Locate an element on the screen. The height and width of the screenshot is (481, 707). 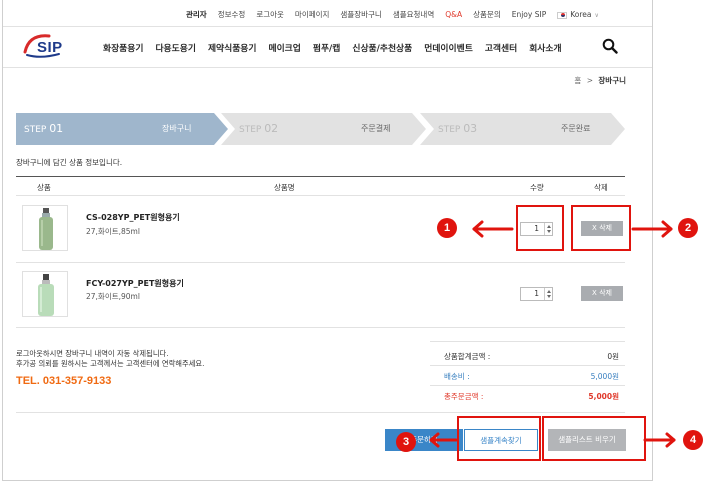
marker-1-icon: 1 is located at coordinates (447, 228).